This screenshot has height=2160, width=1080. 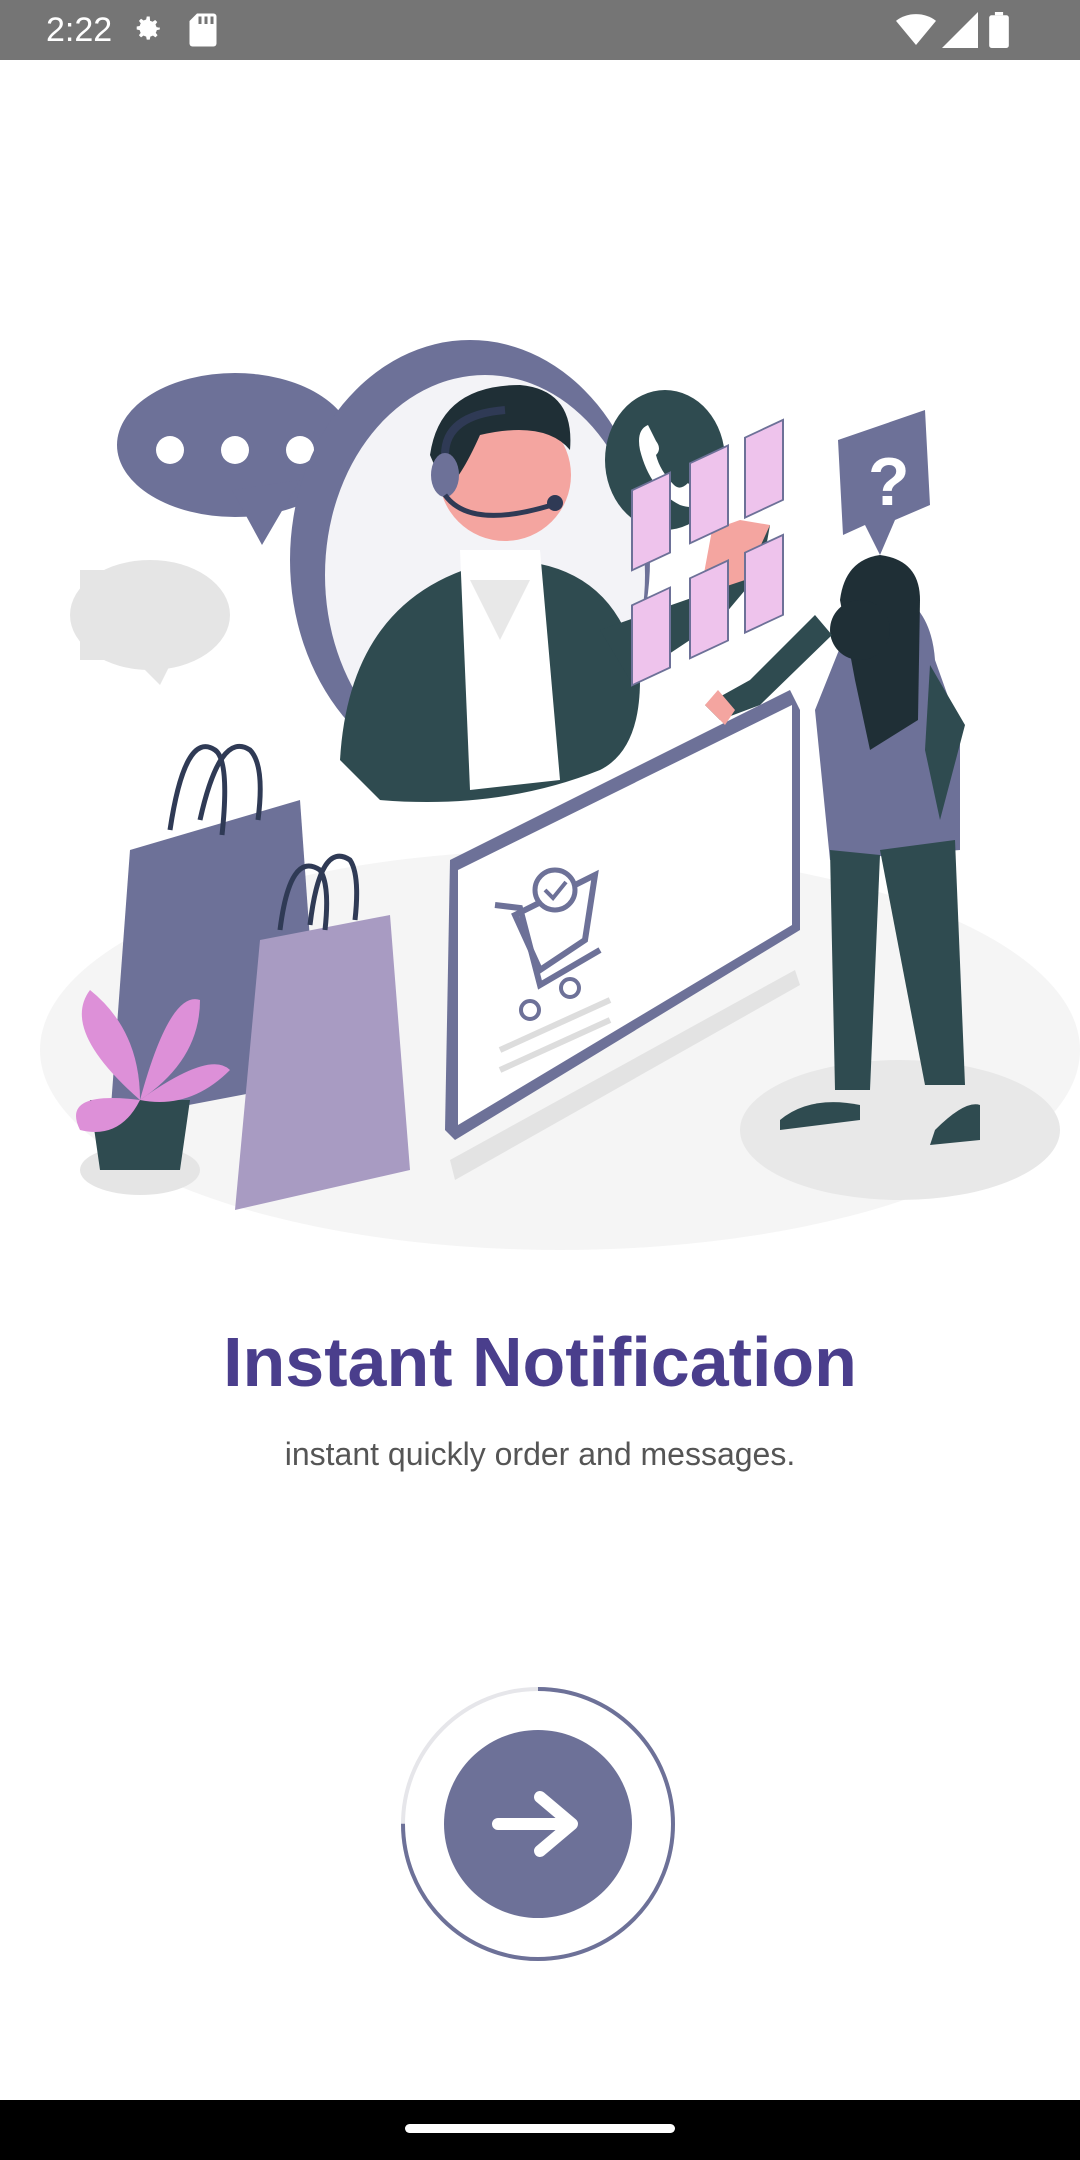 I want to click on battery-icon, so click(x=999, y=30).